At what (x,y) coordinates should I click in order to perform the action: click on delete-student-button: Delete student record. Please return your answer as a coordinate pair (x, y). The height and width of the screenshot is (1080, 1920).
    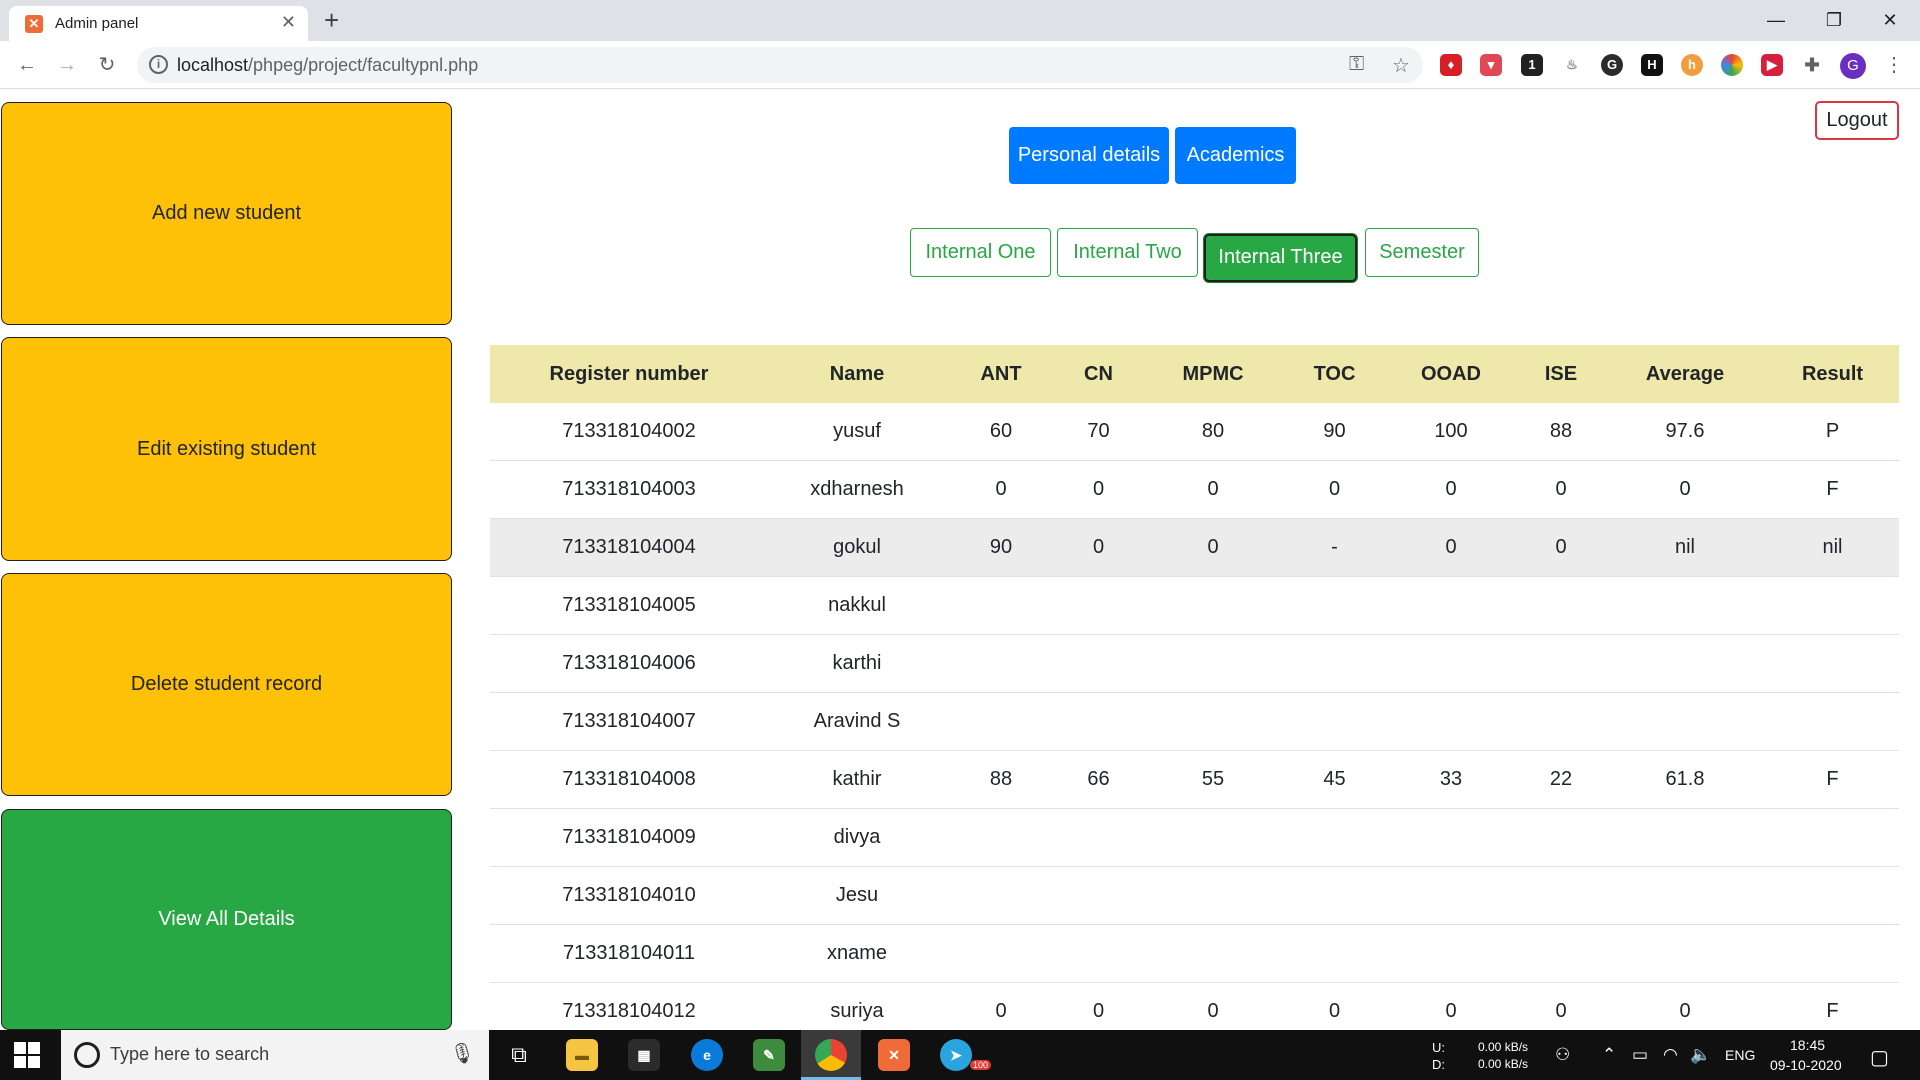
    Looking at the image, I should click on (226, 684).